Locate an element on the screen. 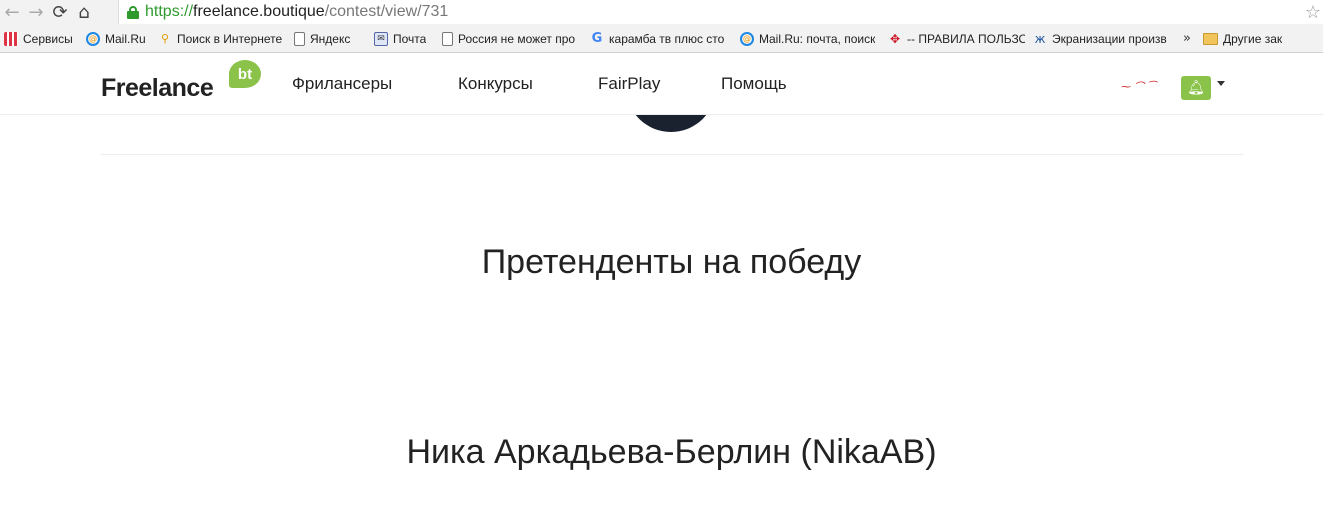 This screenshot has width=1323, height=519. bookmark-label: Россия не может про is located at coordinates (517, 38).